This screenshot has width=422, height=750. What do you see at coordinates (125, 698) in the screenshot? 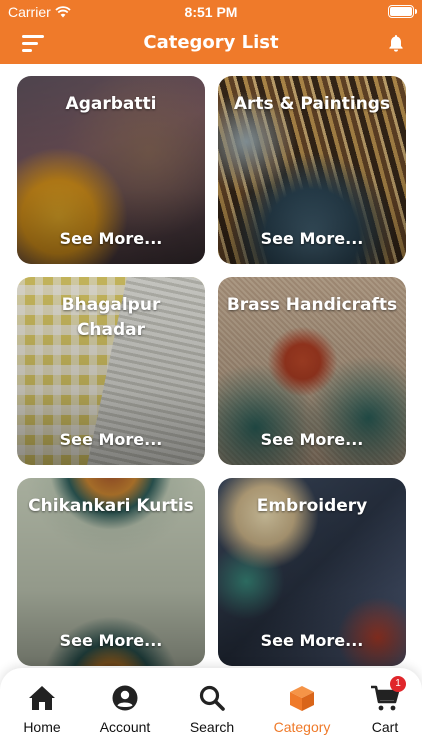
I see `account-icon` at bounding box center [125, 698].